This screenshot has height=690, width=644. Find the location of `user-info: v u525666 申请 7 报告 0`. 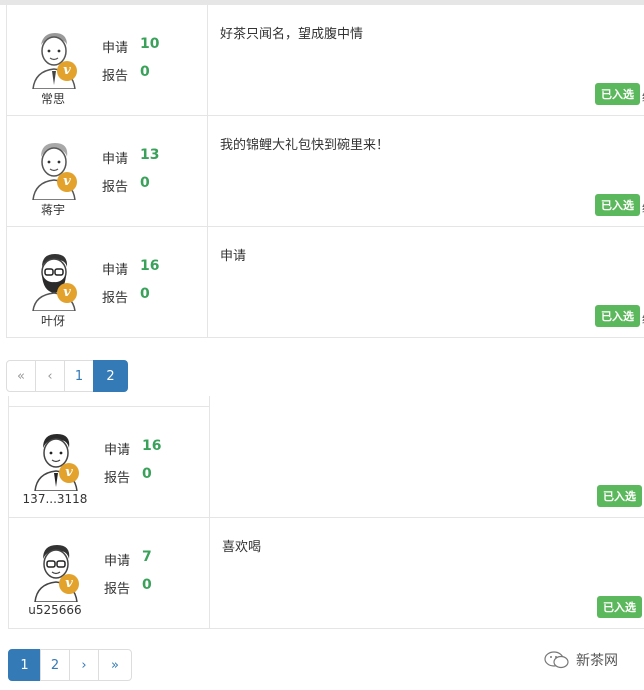

user-info: v u525666 申请 7 报告 0 is located at coordinates (109, 573).